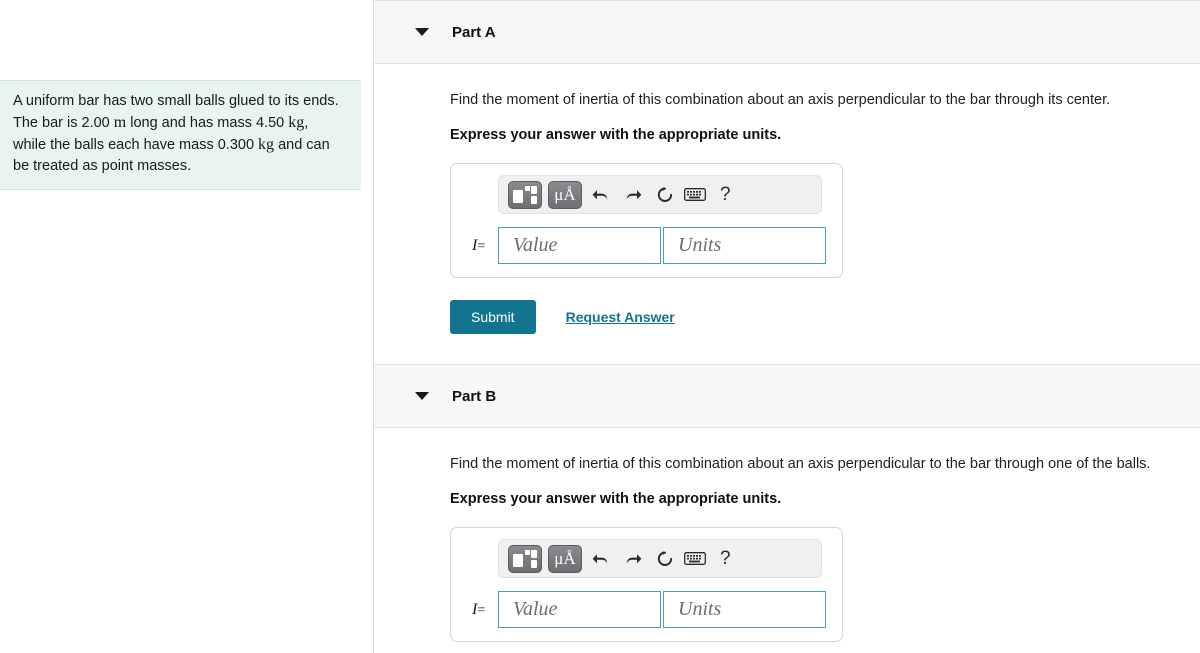 This screenshot has height=653, width=1200. Describe the element at coordinates (620, 317) in the screenshot. I see `part-a-request-answer-link: Request Answer` at that location.